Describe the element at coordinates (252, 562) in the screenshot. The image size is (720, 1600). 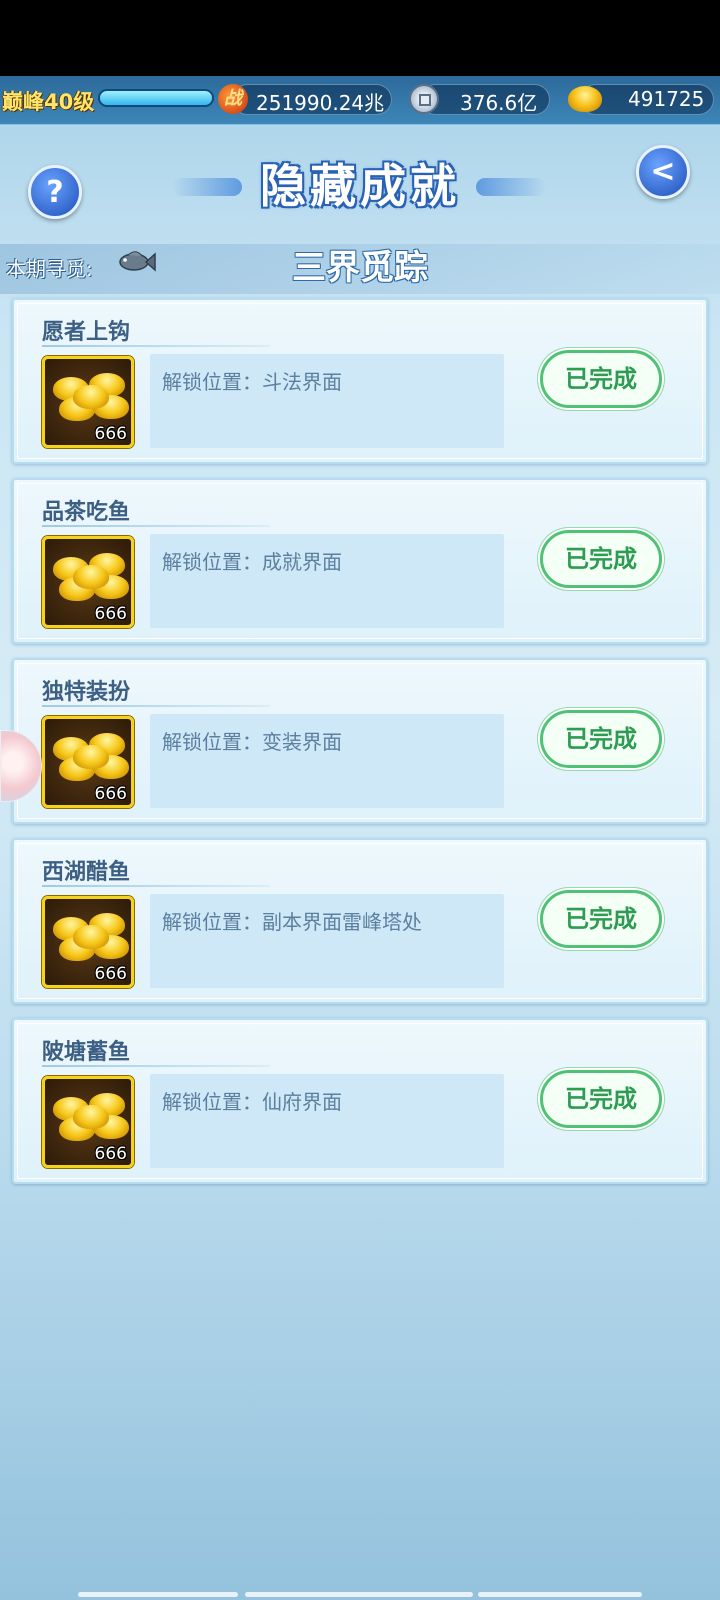
I see `unlock-location-text: 解锁位置：成就界面` at that location.